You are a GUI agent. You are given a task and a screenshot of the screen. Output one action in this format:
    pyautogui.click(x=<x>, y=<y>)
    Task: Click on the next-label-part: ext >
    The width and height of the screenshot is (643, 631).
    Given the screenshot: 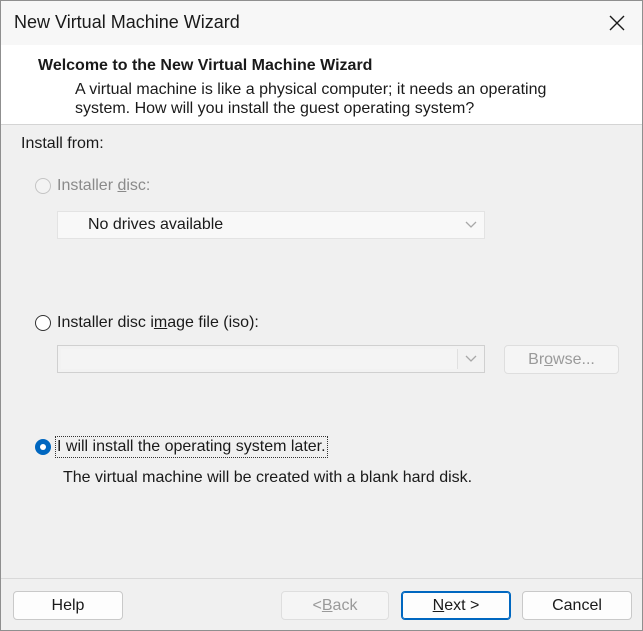 What is the action you would take?
    pyautogui.click(x=462, y=605)
    